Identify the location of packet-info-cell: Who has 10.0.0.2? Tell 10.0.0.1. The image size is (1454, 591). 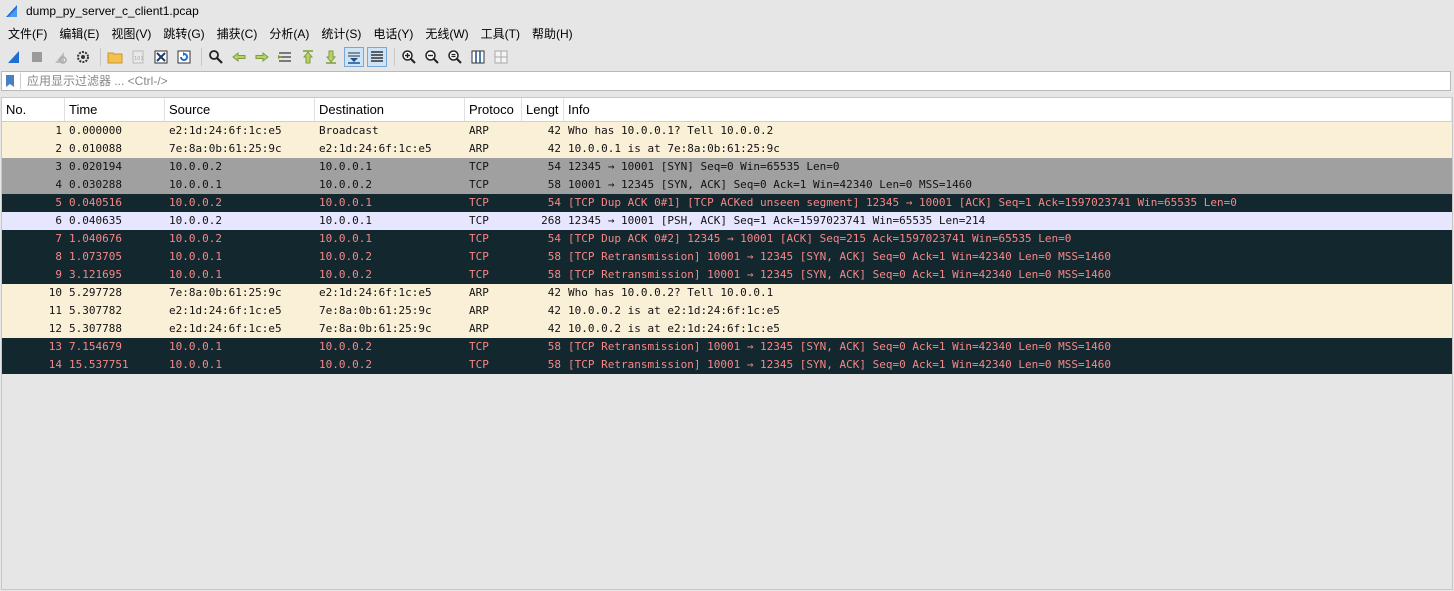
(671, 292).